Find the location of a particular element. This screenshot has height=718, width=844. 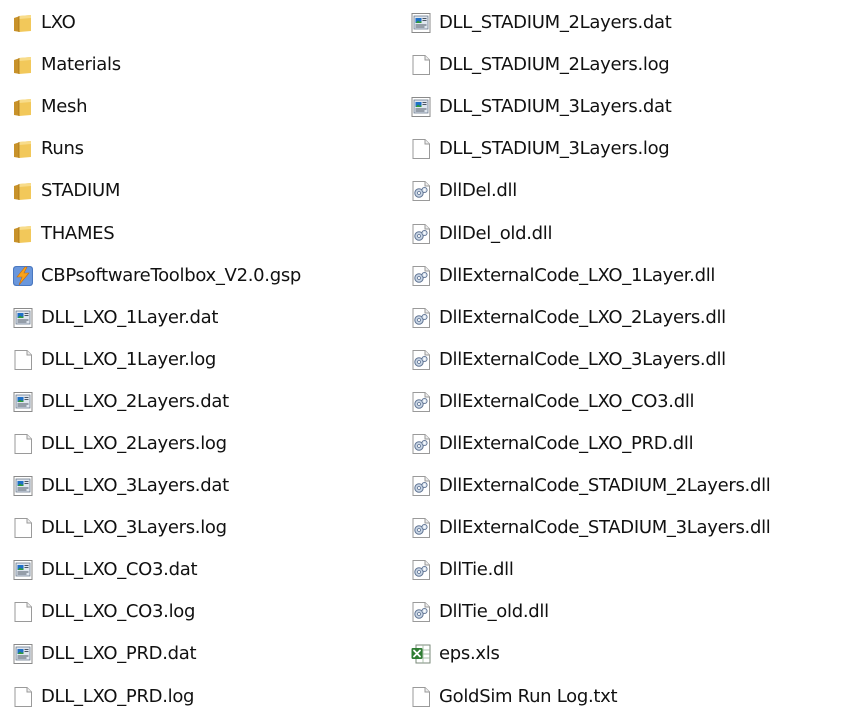

file-name-label: DllTie_old.dll is located at coordinates (494, 612).